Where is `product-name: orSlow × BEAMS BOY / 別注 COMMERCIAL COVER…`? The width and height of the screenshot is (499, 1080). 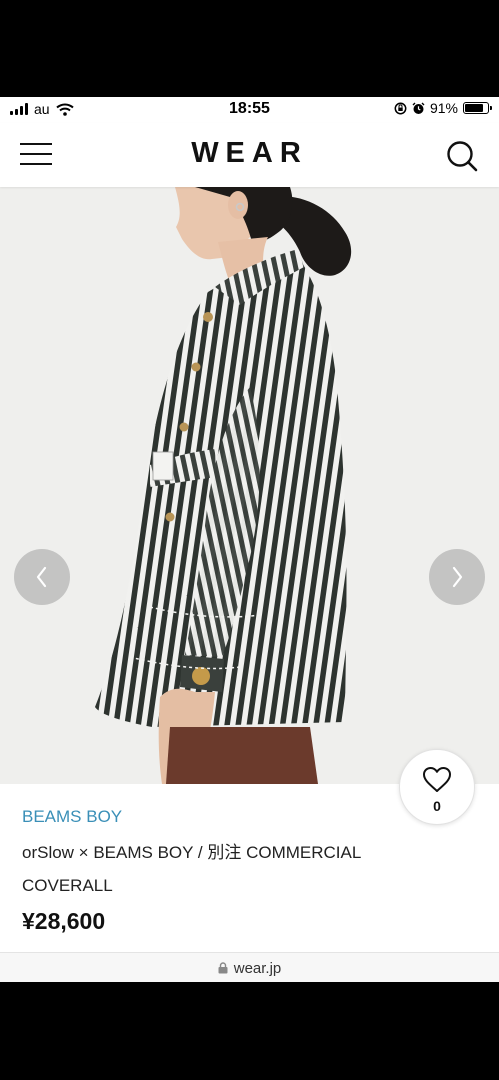
product-name: orSlow × BEAMS BOY / 別注 COMMERCIAL COVER… is located at coordinates (191, 869).